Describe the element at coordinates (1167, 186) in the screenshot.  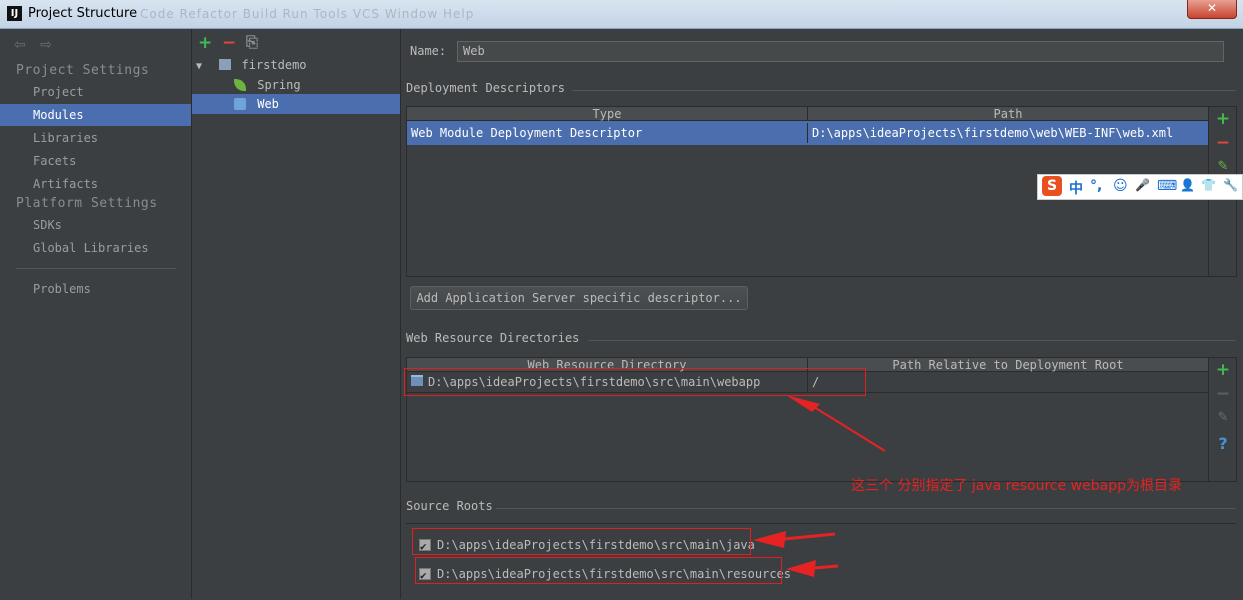
I see `keyboard-icon: ⌨` at that location.